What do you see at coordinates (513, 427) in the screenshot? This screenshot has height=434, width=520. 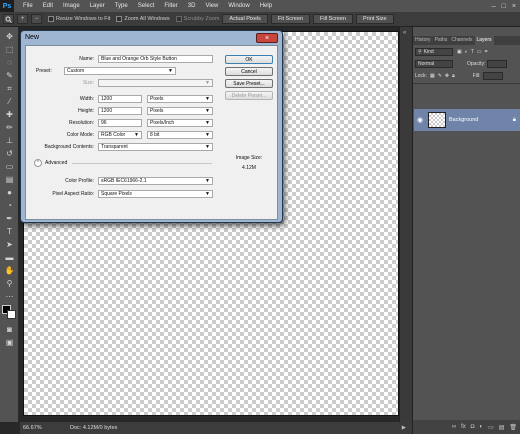 I see `delete-layer-icon: 🗑` at bounding box center [513, 427].